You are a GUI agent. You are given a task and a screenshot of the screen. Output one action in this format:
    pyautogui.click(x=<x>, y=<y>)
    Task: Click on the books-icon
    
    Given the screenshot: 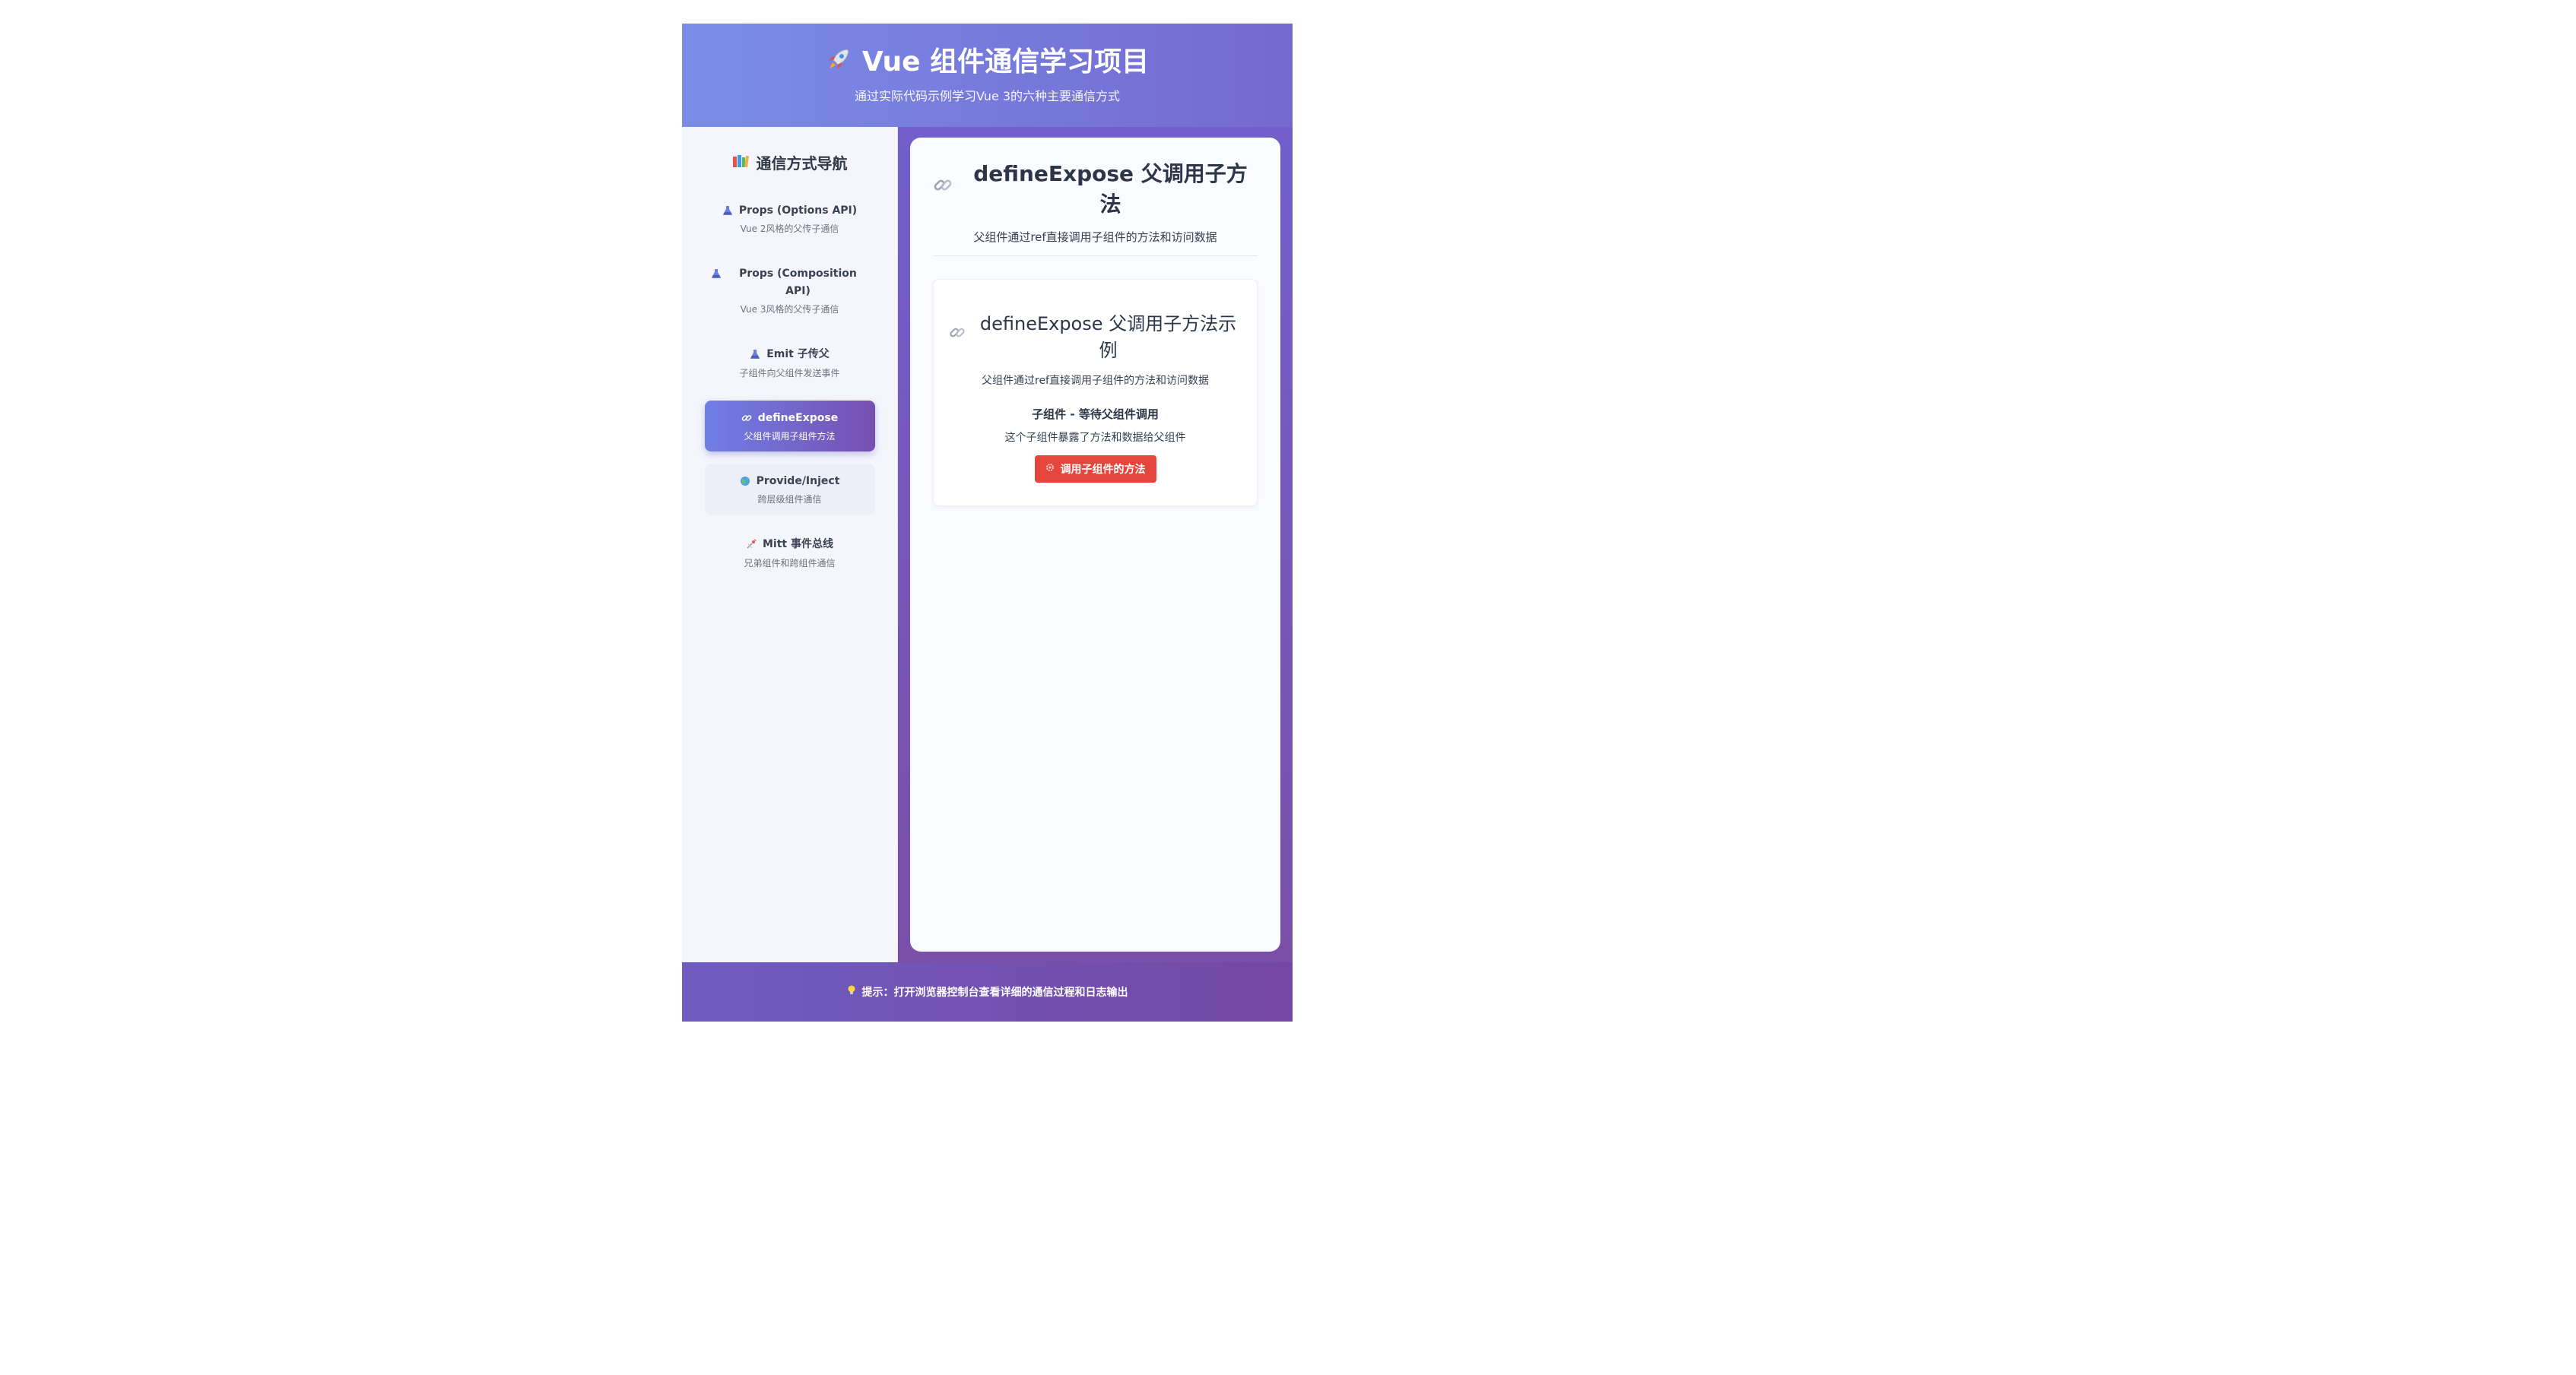 What is the action you would take?
    pyautogui.click(x=741, y=163)
    